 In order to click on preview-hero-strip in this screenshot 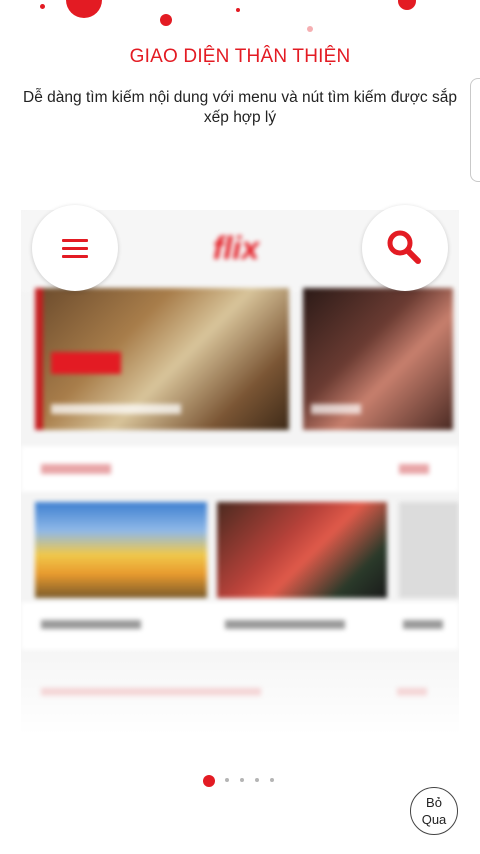, I will do `click(39, 359)`.